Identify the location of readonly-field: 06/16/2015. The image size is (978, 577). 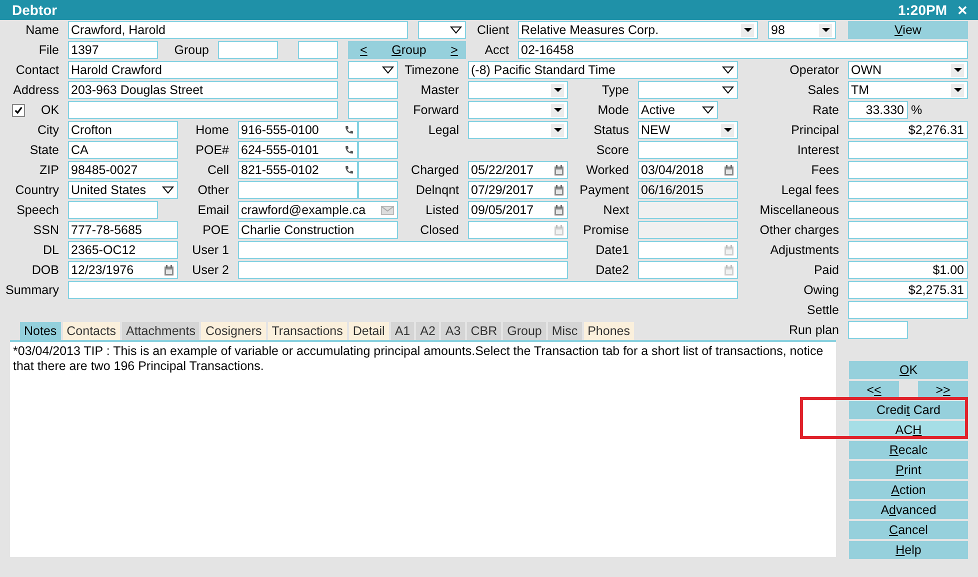
(688, 190).